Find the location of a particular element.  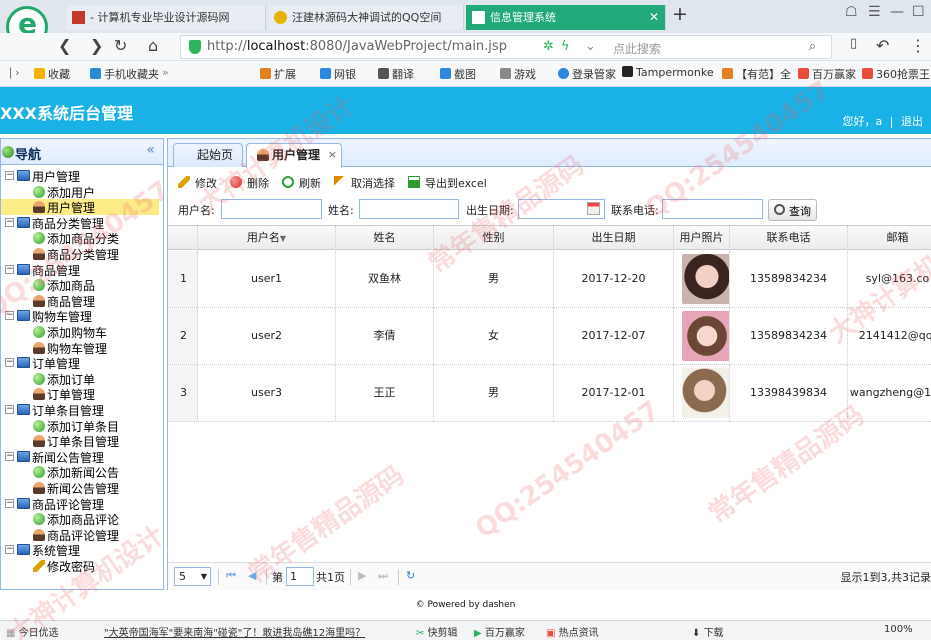

nav-group: − 订单管理 is located at coordinates (80, 363).